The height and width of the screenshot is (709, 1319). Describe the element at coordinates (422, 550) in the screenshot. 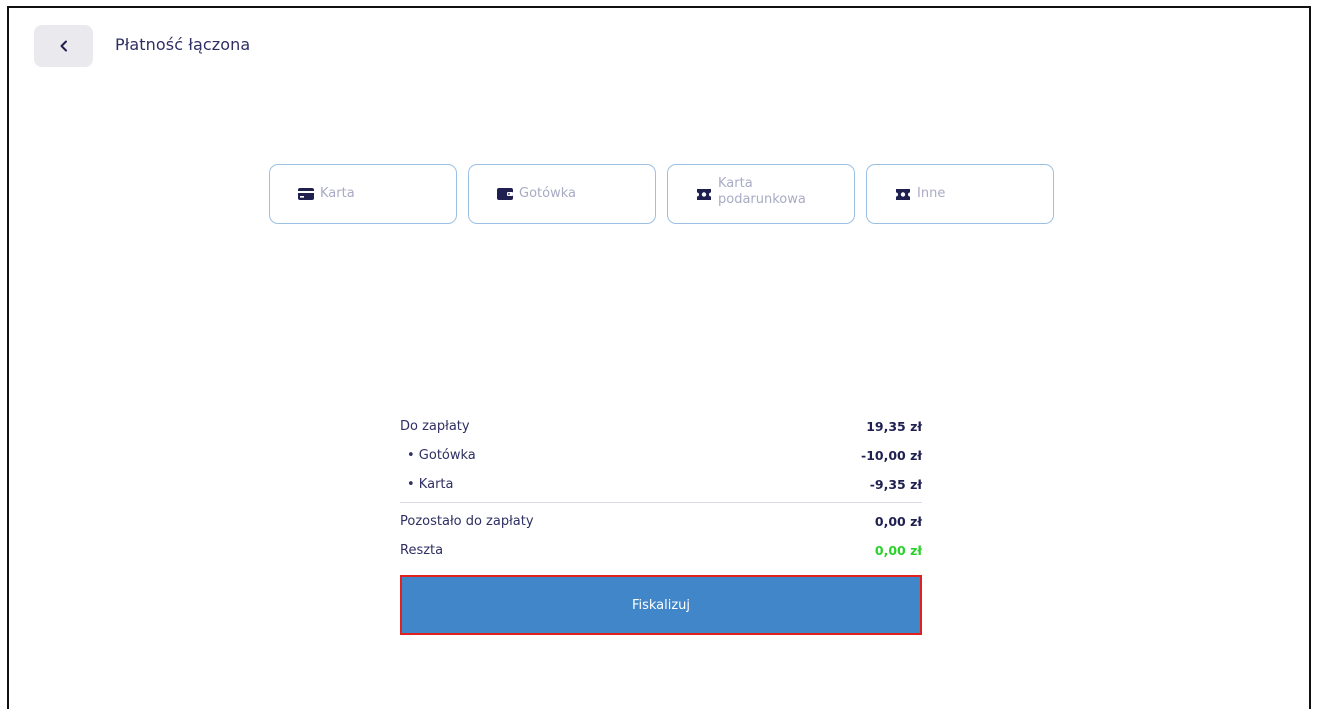

I see `change-label: Reszta` at that location.